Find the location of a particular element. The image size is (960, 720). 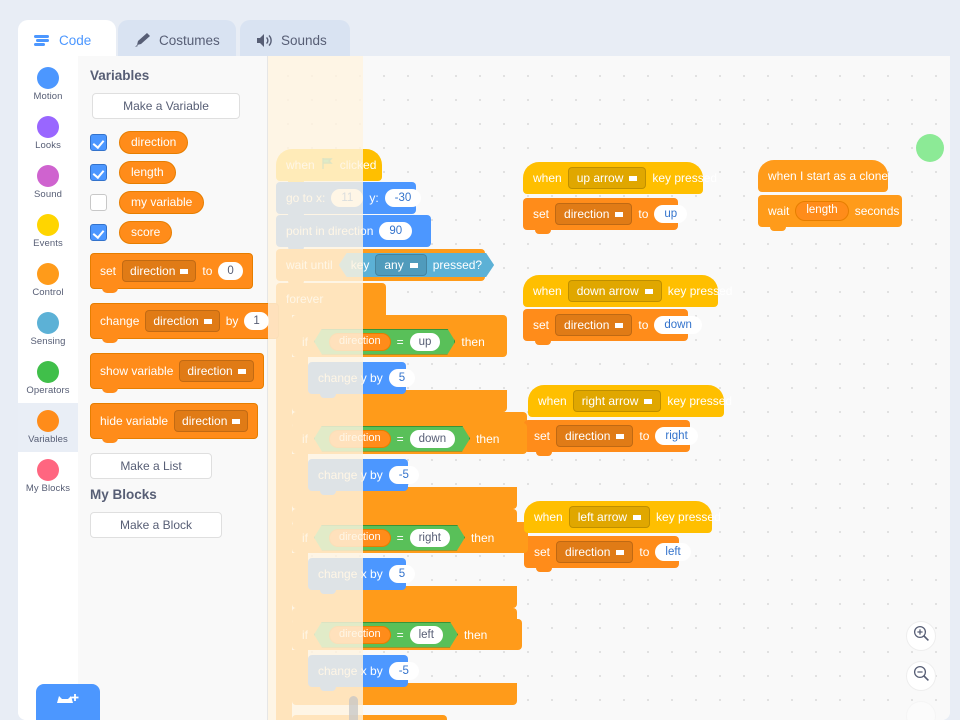

block-equals-1: direction = up is located at coordinates (384, 342).